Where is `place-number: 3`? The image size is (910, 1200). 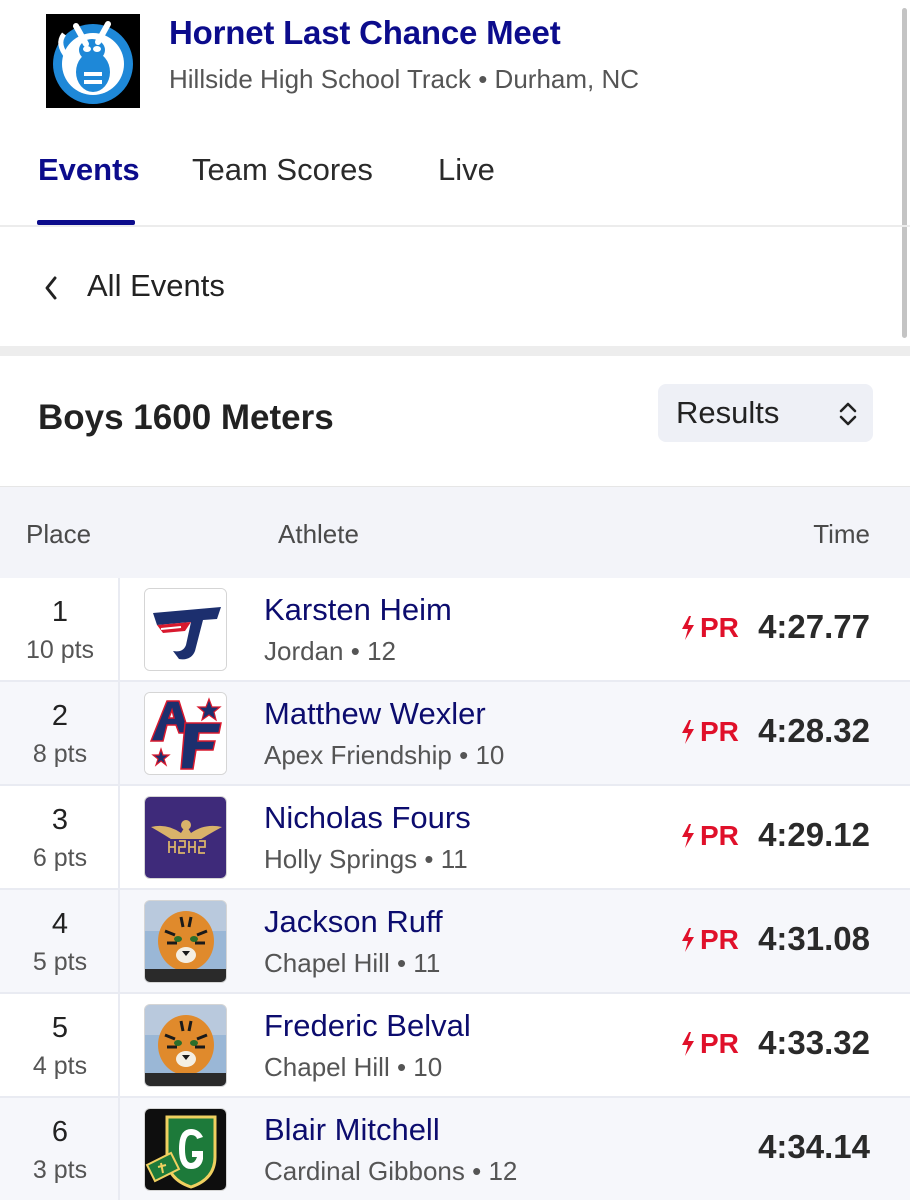 place-number: 3 is located at coordinates (60, 820).